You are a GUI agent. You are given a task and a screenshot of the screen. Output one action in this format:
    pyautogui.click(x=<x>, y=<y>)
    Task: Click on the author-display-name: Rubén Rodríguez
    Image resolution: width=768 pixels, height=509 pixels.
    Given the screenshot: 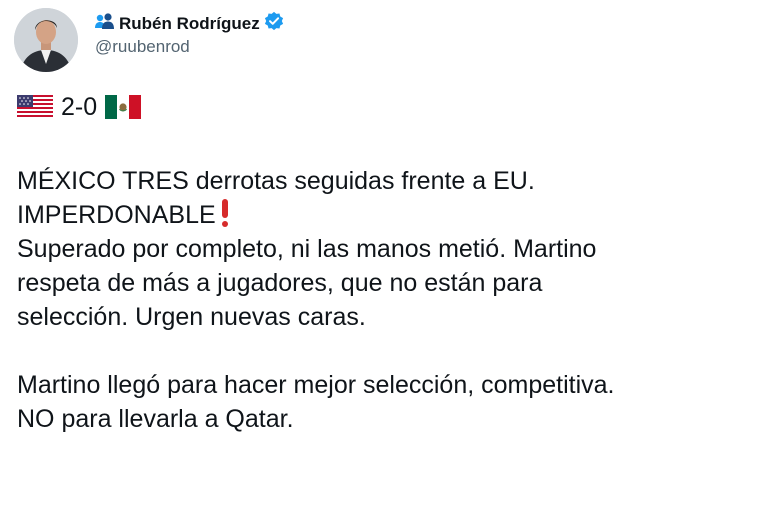 What is the action you would take?
    pyautogui.click(x=189, y=23)
    